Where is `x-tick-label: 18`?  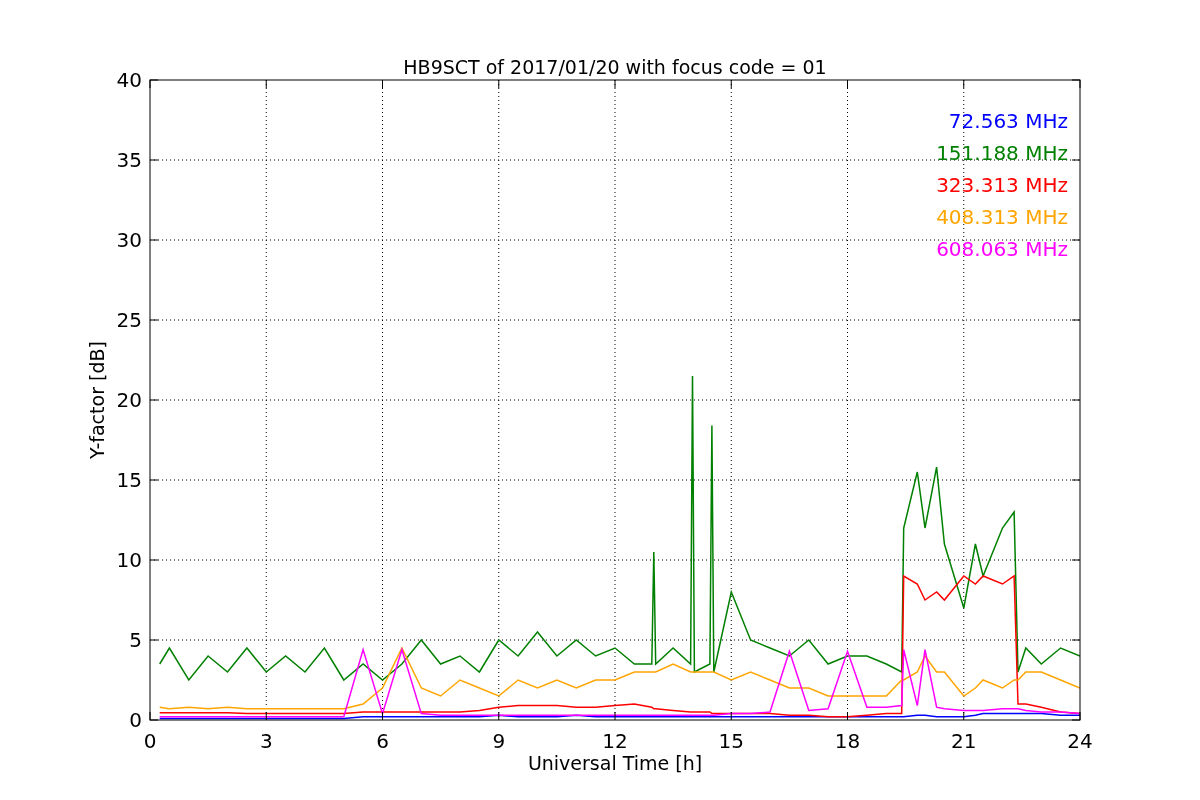
x-tick-label: 18 is located at coordinates (847, 741).